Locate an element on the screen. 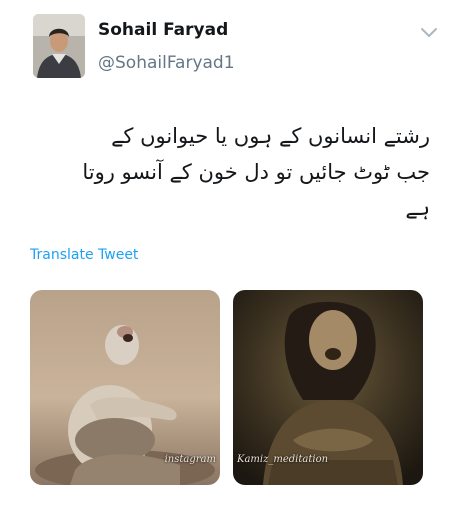 This screenshot has width=450, height=507. translate-tweet-link: Translate Tweet is located at coordinates (84, 255).